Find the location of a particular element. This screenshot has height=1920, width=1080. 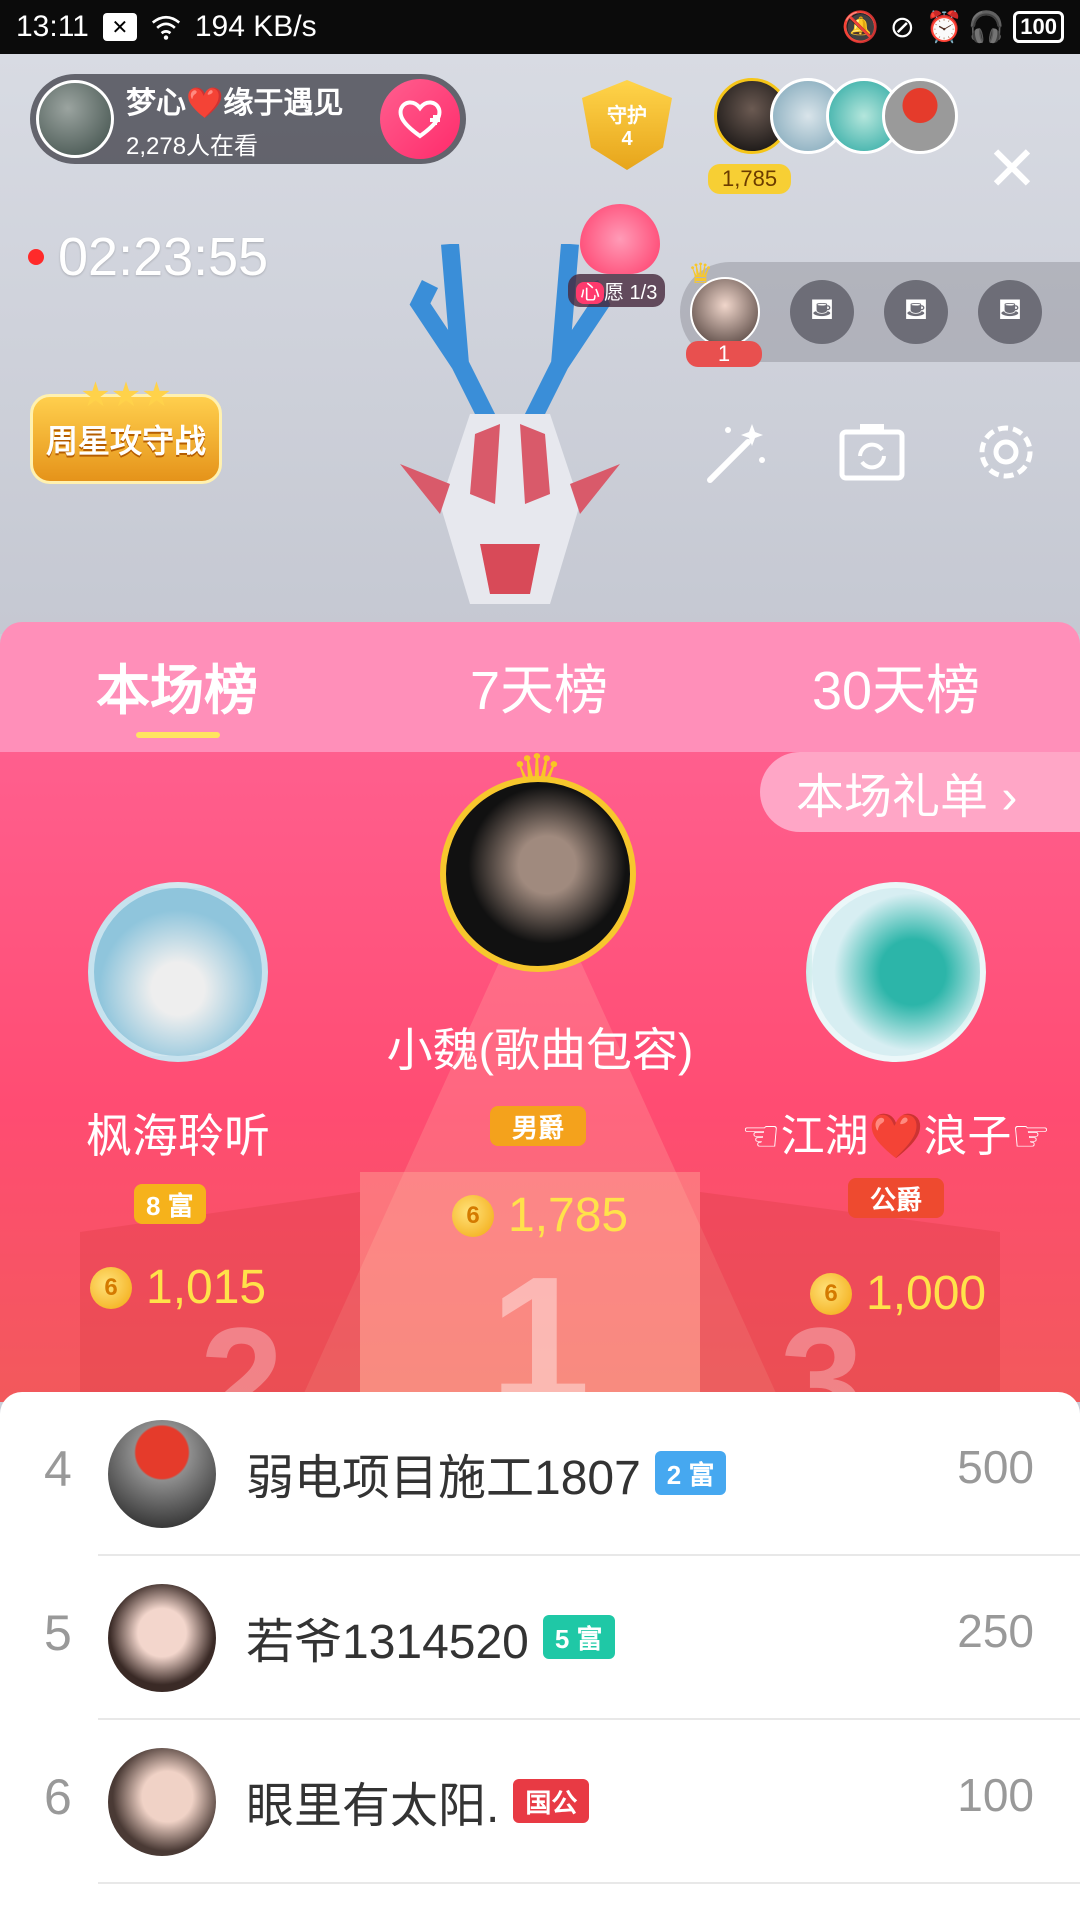

stars-icon: ★★★ is located at coordinates (126, 395).